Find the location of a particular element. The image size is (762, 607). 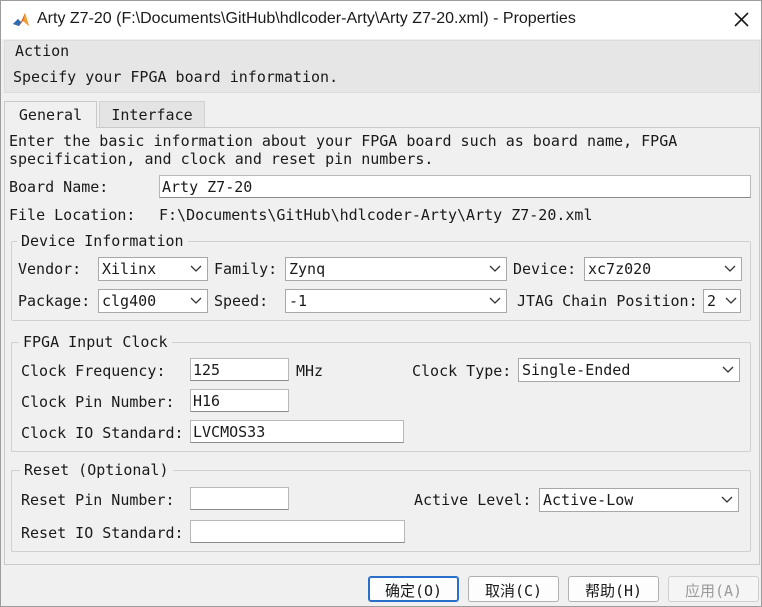

close-icon is located at coordinates (741, 19).